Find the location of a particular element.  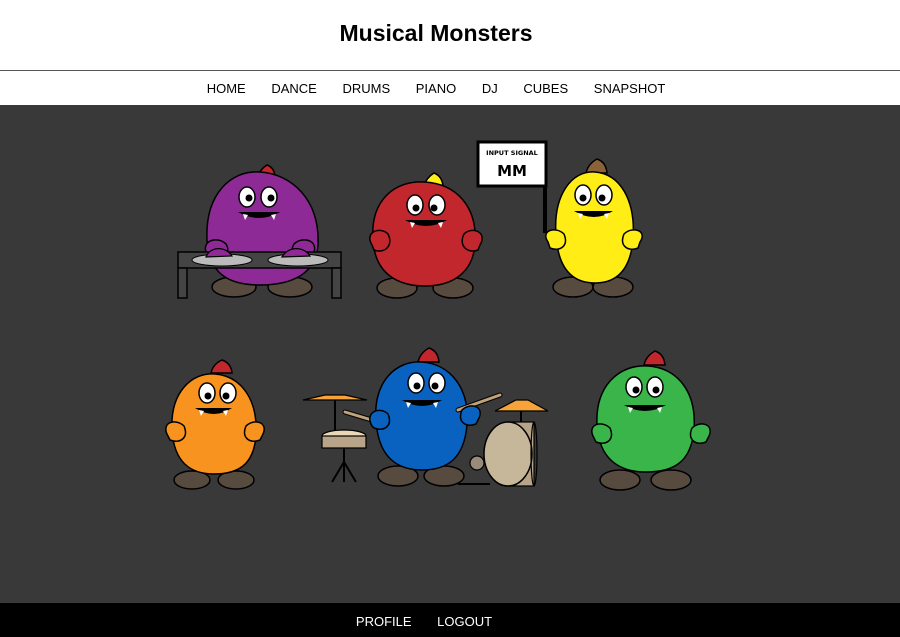

green-monster-hat is located at coordinates (654, 358).